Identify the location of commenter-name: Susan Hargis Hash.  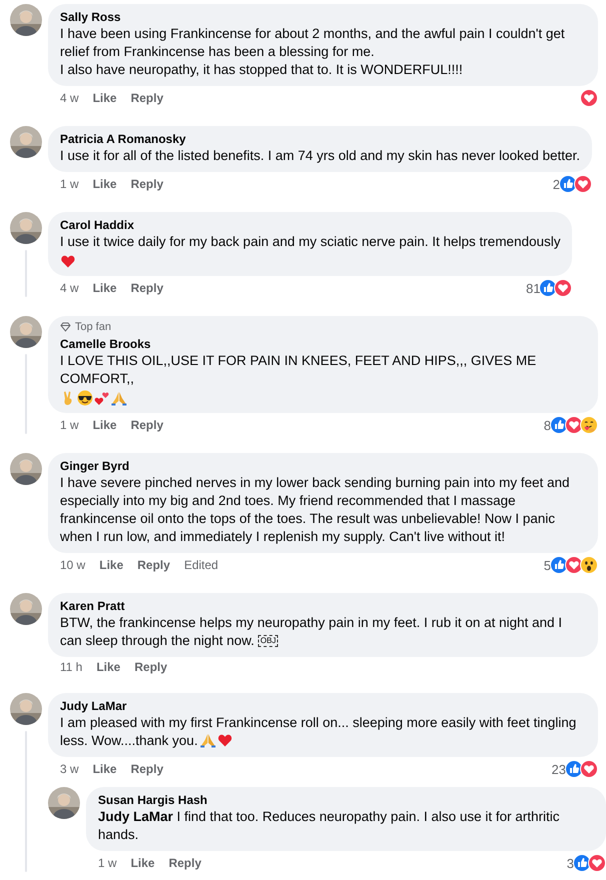
(346, 800).